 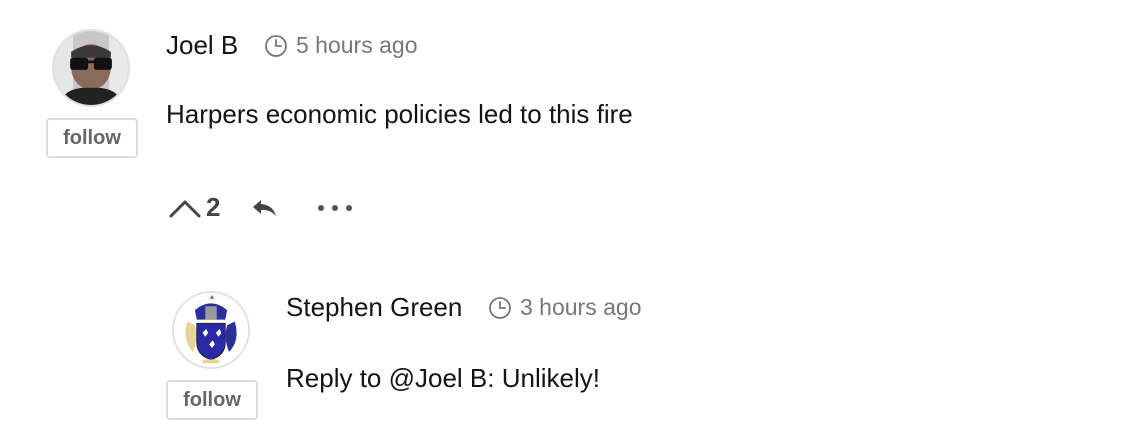 I want to click on upvote-count: 2, so click(x=213, y=207).